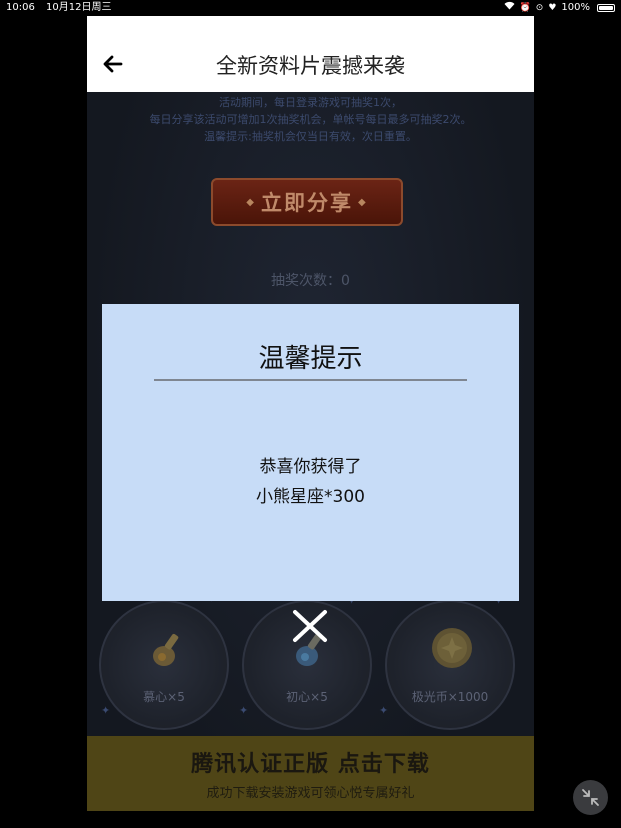 Image resolution: width=621 pixels, height=828 pixels. I want to click on rule-line: 温馨提示:抽奖机会仅当日有效，次日重置。, so click(310, 136).